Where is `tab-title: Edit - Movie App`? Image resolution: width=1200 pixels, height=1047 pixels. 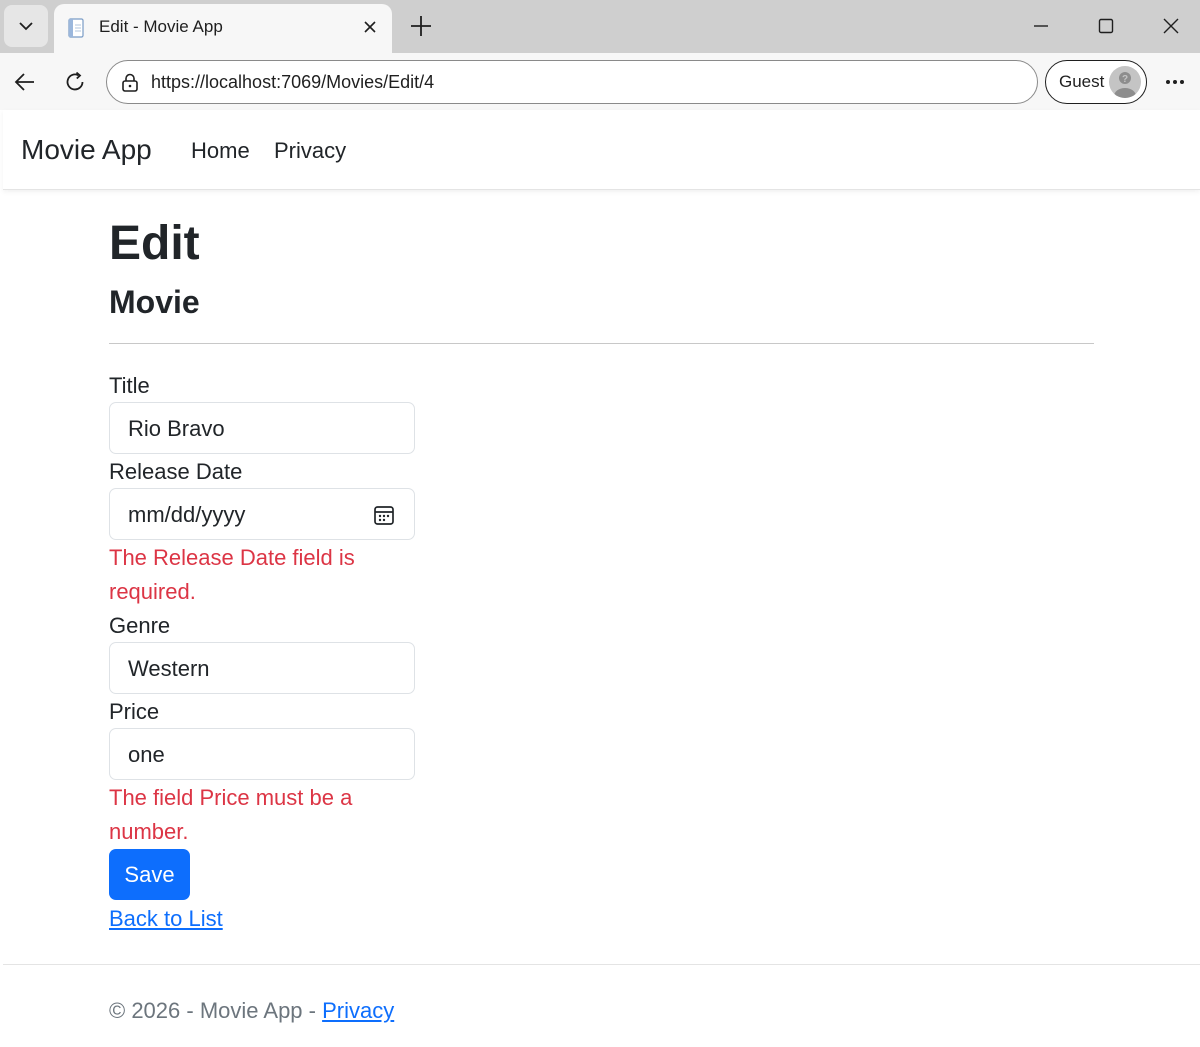
tab-title: Edit - Movie App is located at coordinates (161, 26).